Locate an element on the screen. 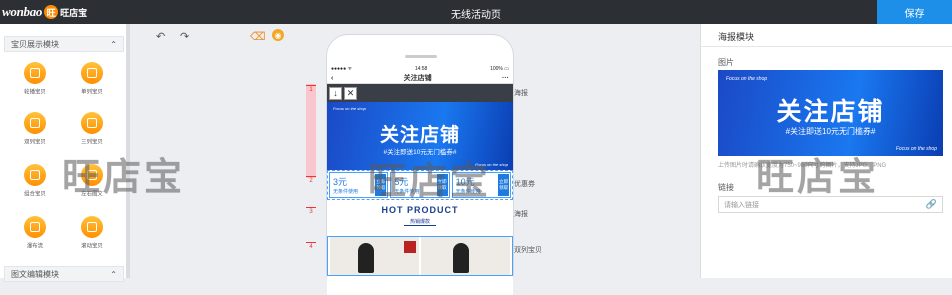 The width and height of the screenshot is (952, 295). clear-icon: ⌫ is located at coordinates (258, 36).